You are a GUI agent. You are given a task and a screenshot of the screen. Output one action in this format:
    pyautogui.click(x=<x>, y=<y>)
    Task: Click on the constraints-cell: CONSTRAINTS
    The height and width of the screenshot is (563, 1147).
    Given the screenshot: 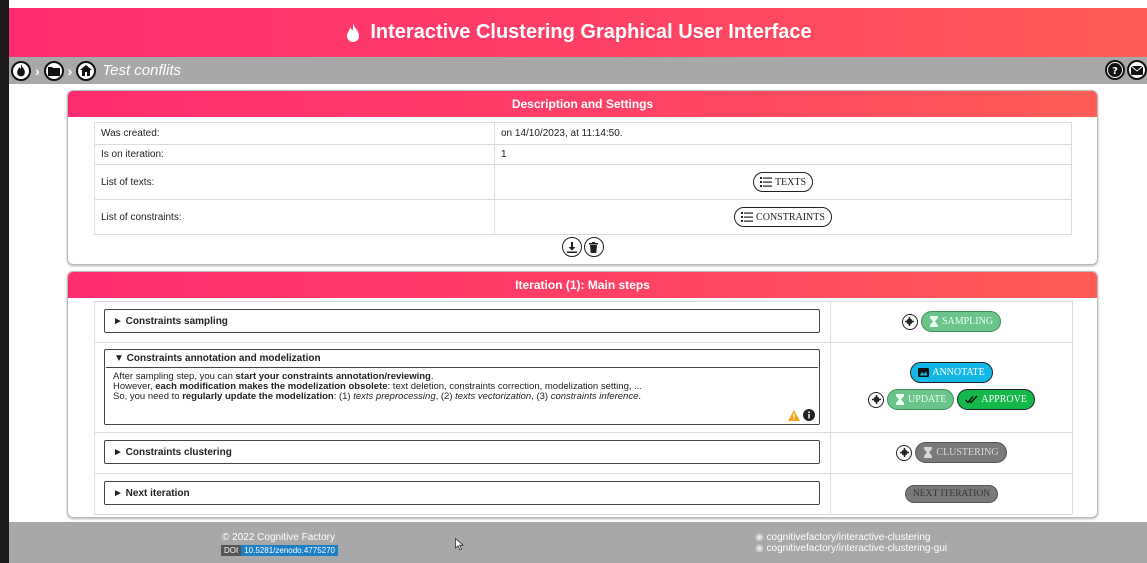 What is the action you would take?
    pyautogui.click(x=783, y=217)
    